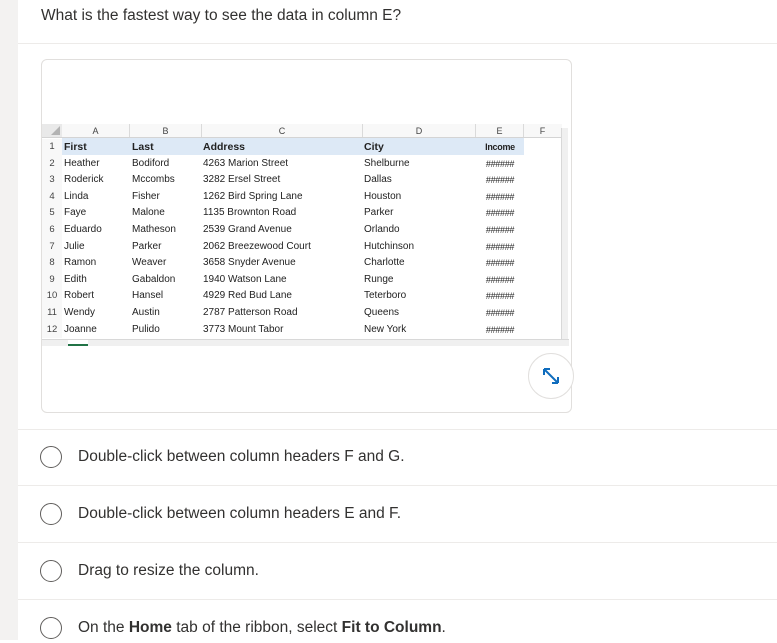  Describe the element at coordinates (149, 263) in the screenshot. I see `data-cell: Weaver` at that location.